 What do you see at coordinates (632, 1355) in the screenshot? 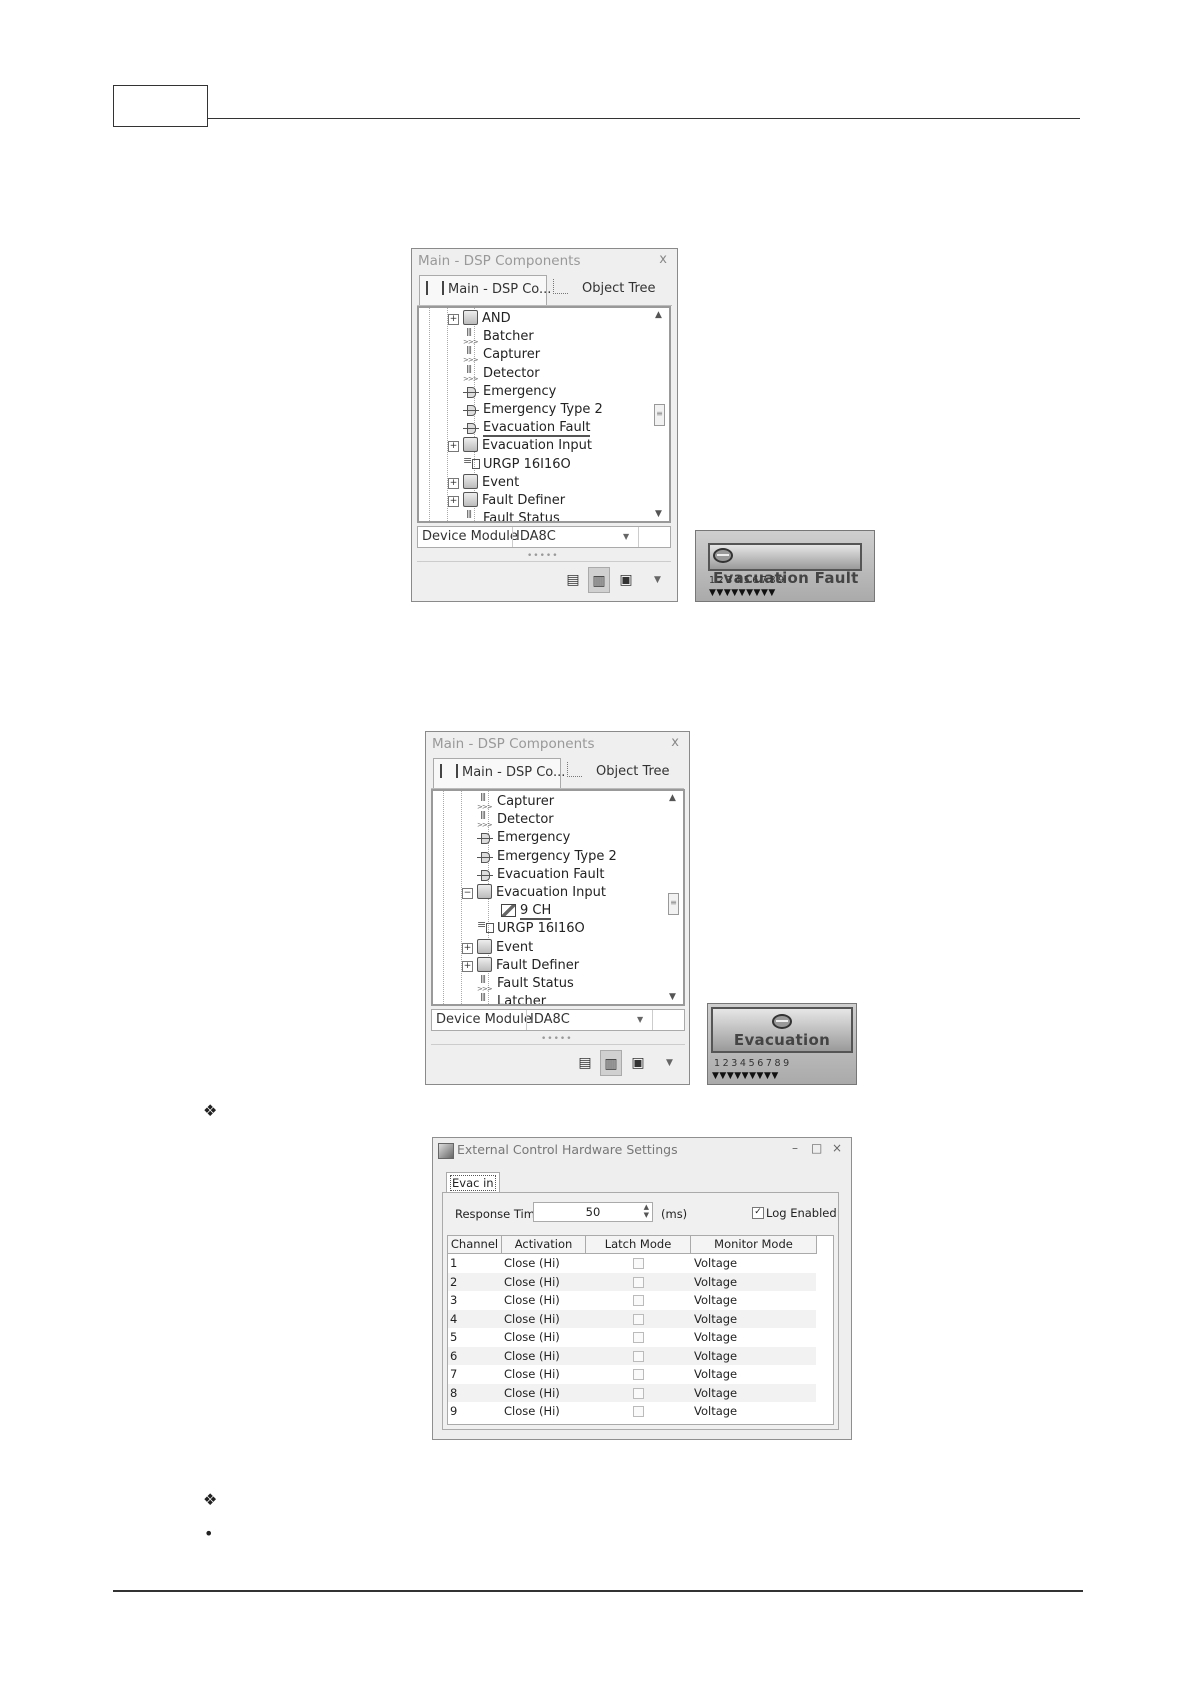
I see `table-row: 6 Close (Hi) Voltage` at bounding box center [632, 1355].